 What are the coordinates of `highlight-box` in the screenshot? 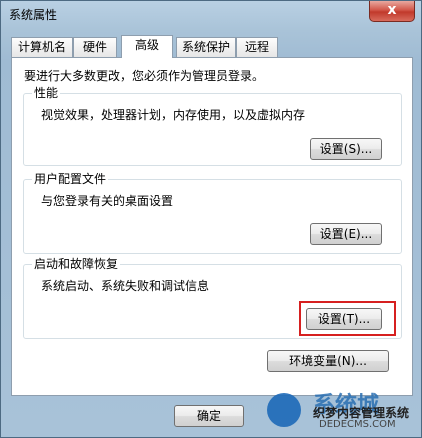 It's located at (347, 318).